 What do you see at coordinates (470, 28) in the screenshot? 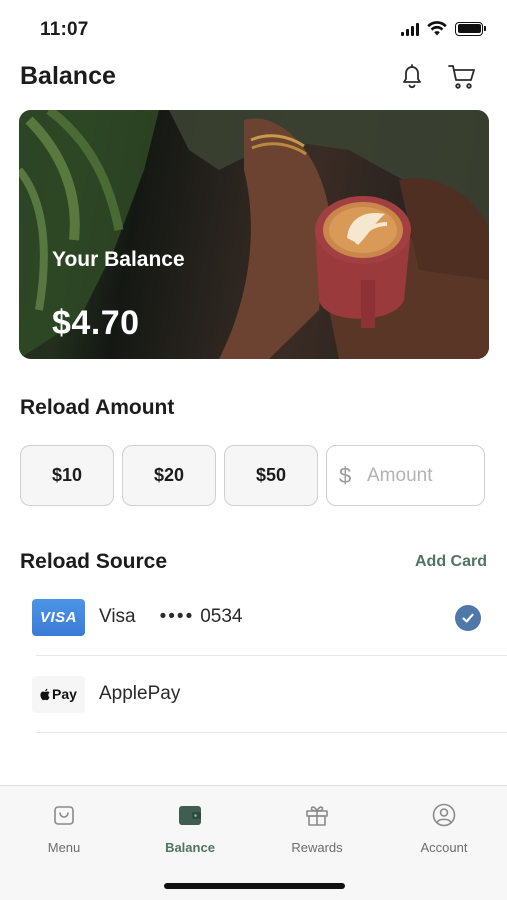
I see `battery-icon` at bounding box center [470, 28].